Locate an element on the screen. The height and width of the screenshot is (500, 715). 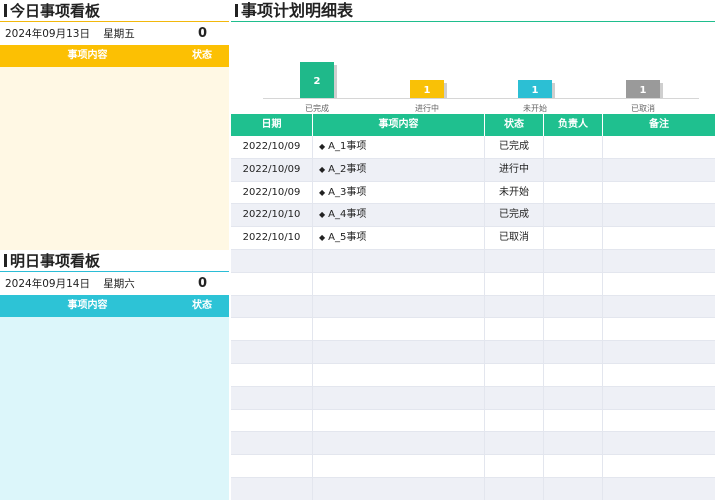
cell-content: ◆ A_1事项 is located at coordinates (399, 147).